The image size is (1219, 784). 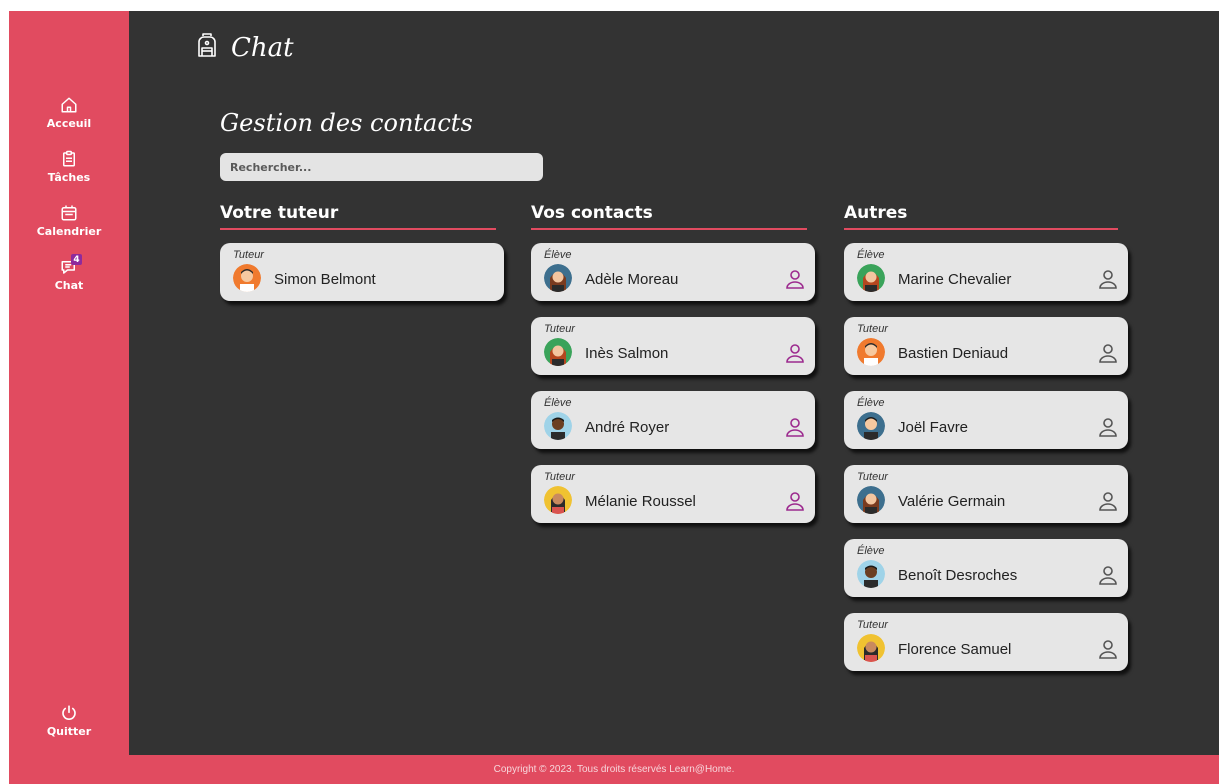 I want to click on chat-badge: 4, so click(x=76, y=259).